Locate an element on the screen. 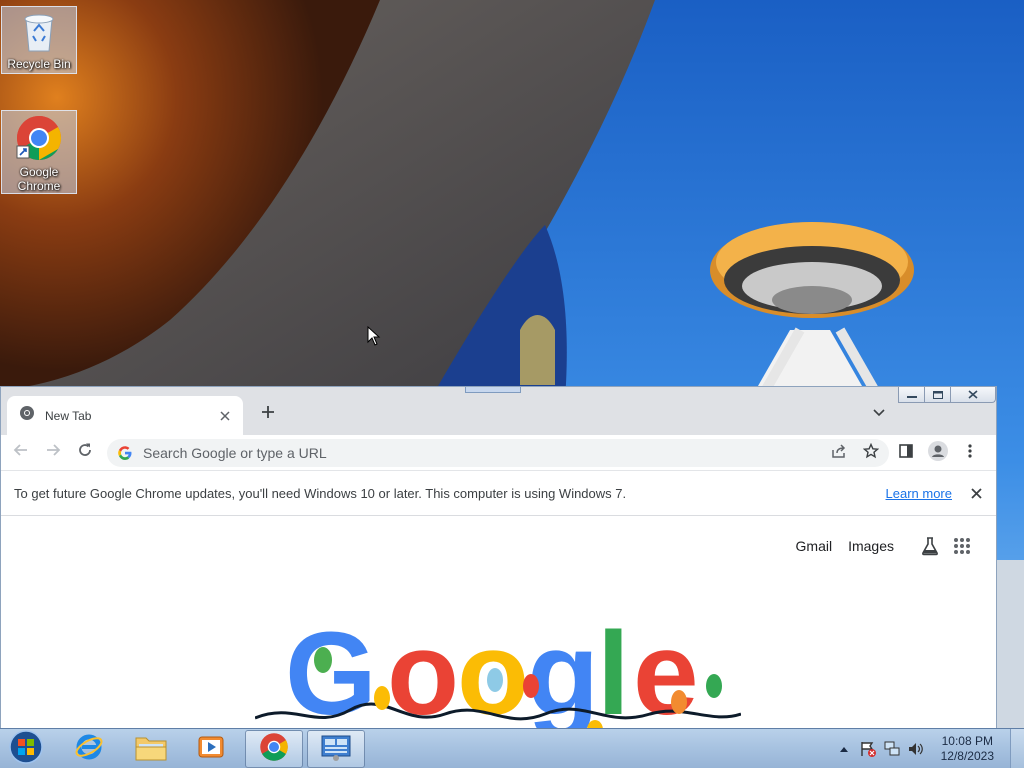 Image resolution: width=1024 pixels, height=768 pixels. internet-explorer-icon is located at coordinates (89, 749).